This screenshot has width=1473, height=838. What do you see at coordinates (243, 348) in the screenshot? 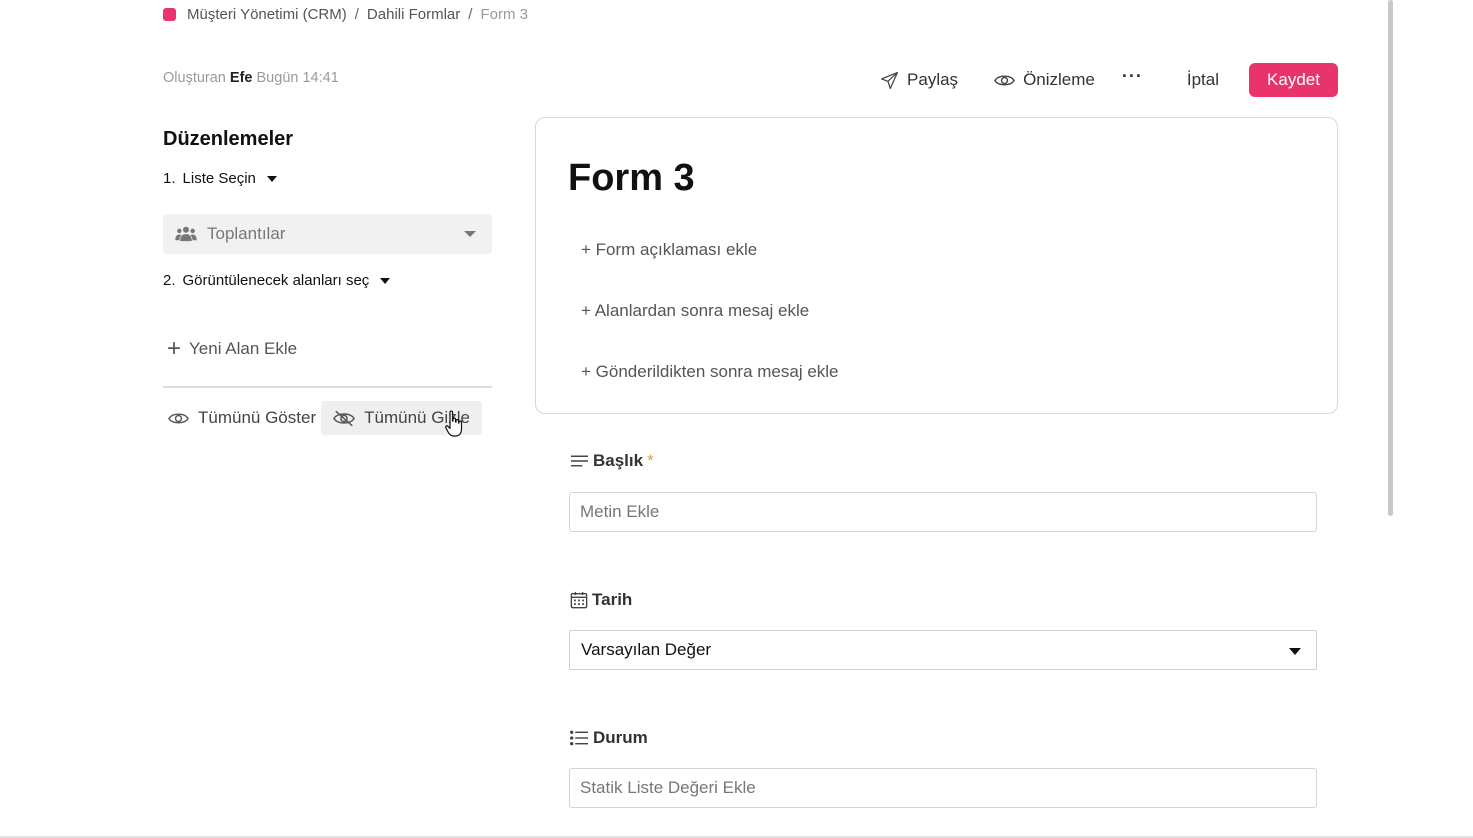
I see `add-field-label: Yeni Alan Ekle` at bounding box center [243, 348].